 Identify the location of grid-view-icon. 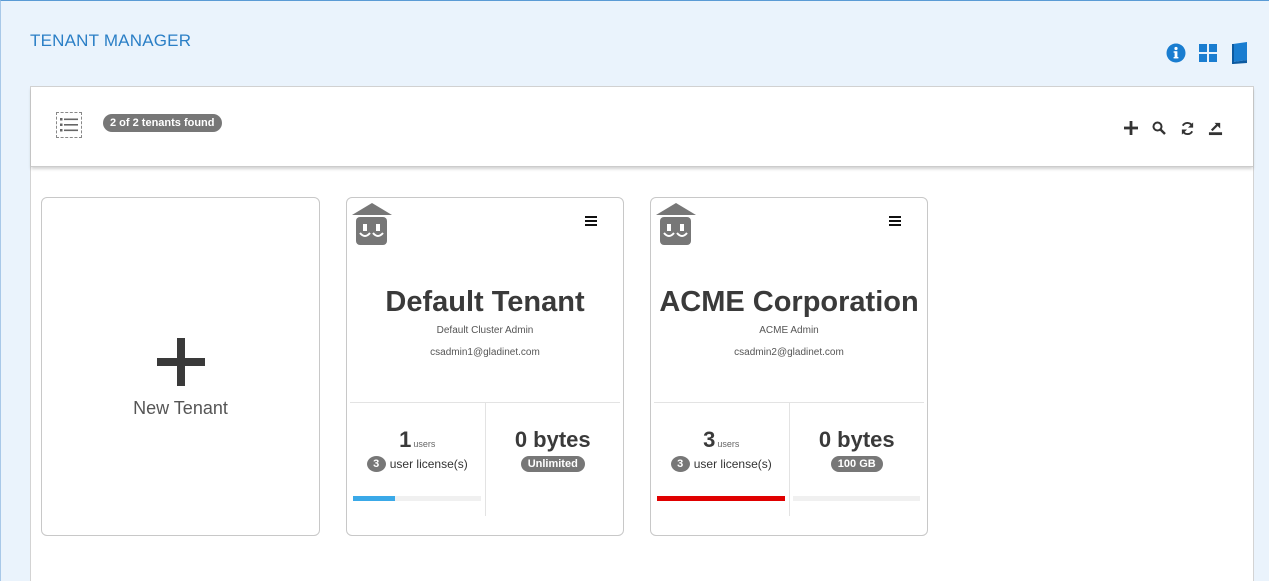
(1208, 53).